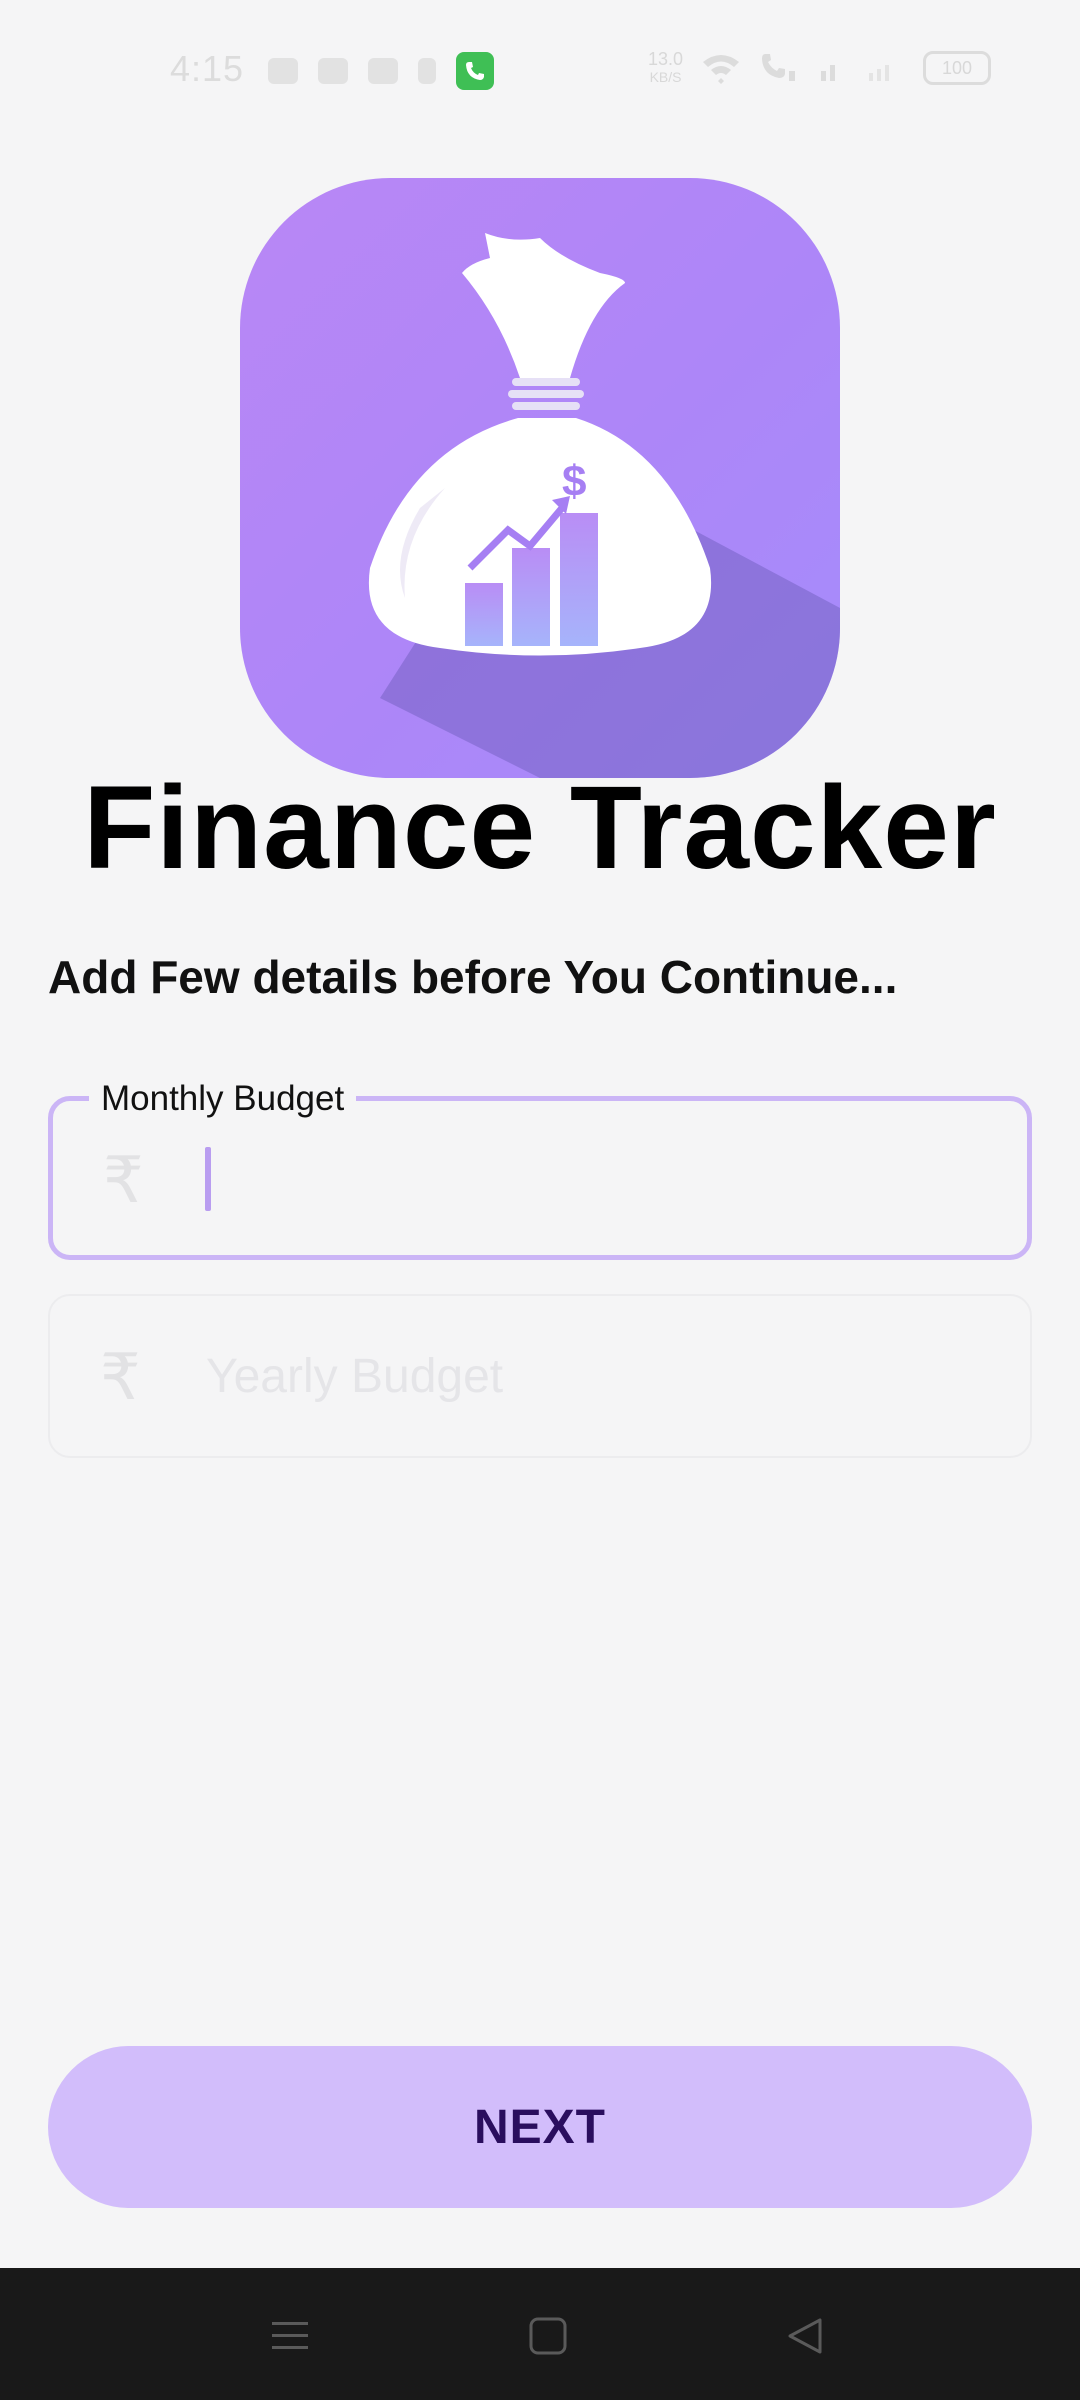 This screenshot has width=1080, height=2400. Describe the element at coordinates (427, 71) in the screenshot. I see `rupee-app-icon` at that location.